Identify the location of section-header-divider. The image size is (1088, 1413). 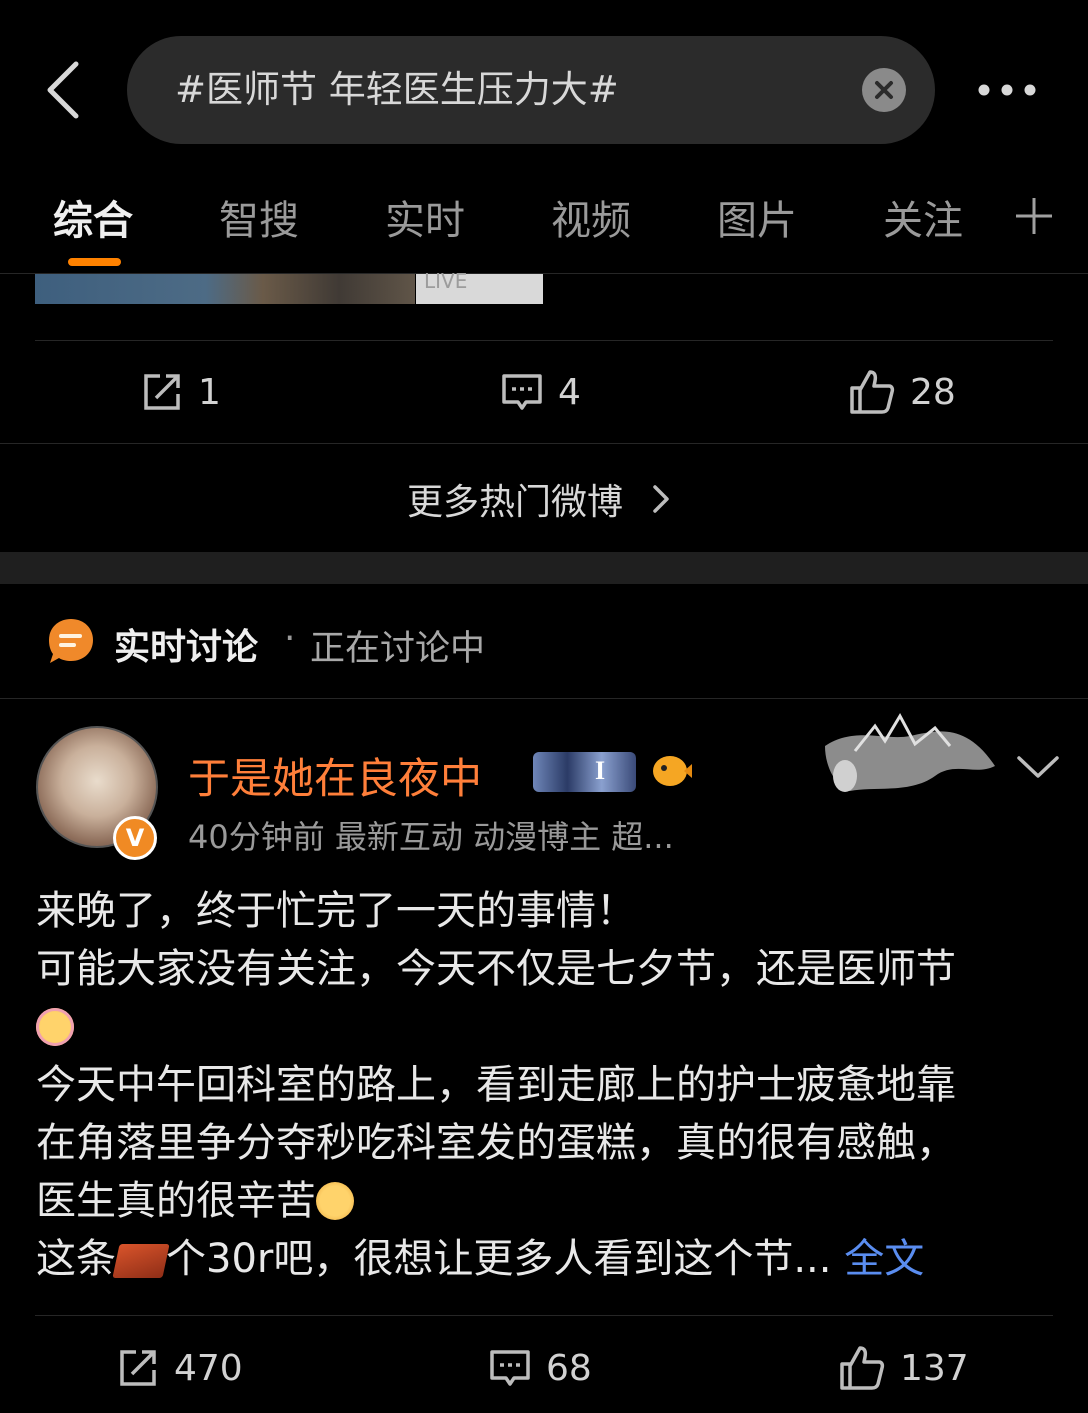
(544, 698).